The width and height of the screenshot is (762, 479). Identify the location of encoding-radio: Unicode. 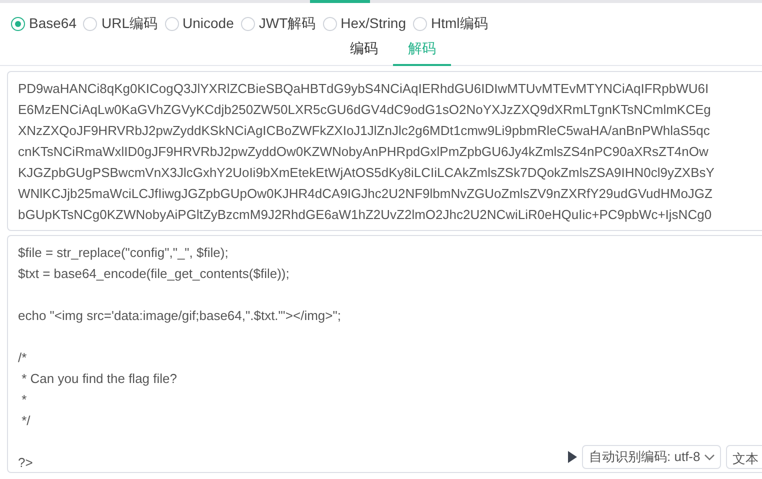
(199, 23).